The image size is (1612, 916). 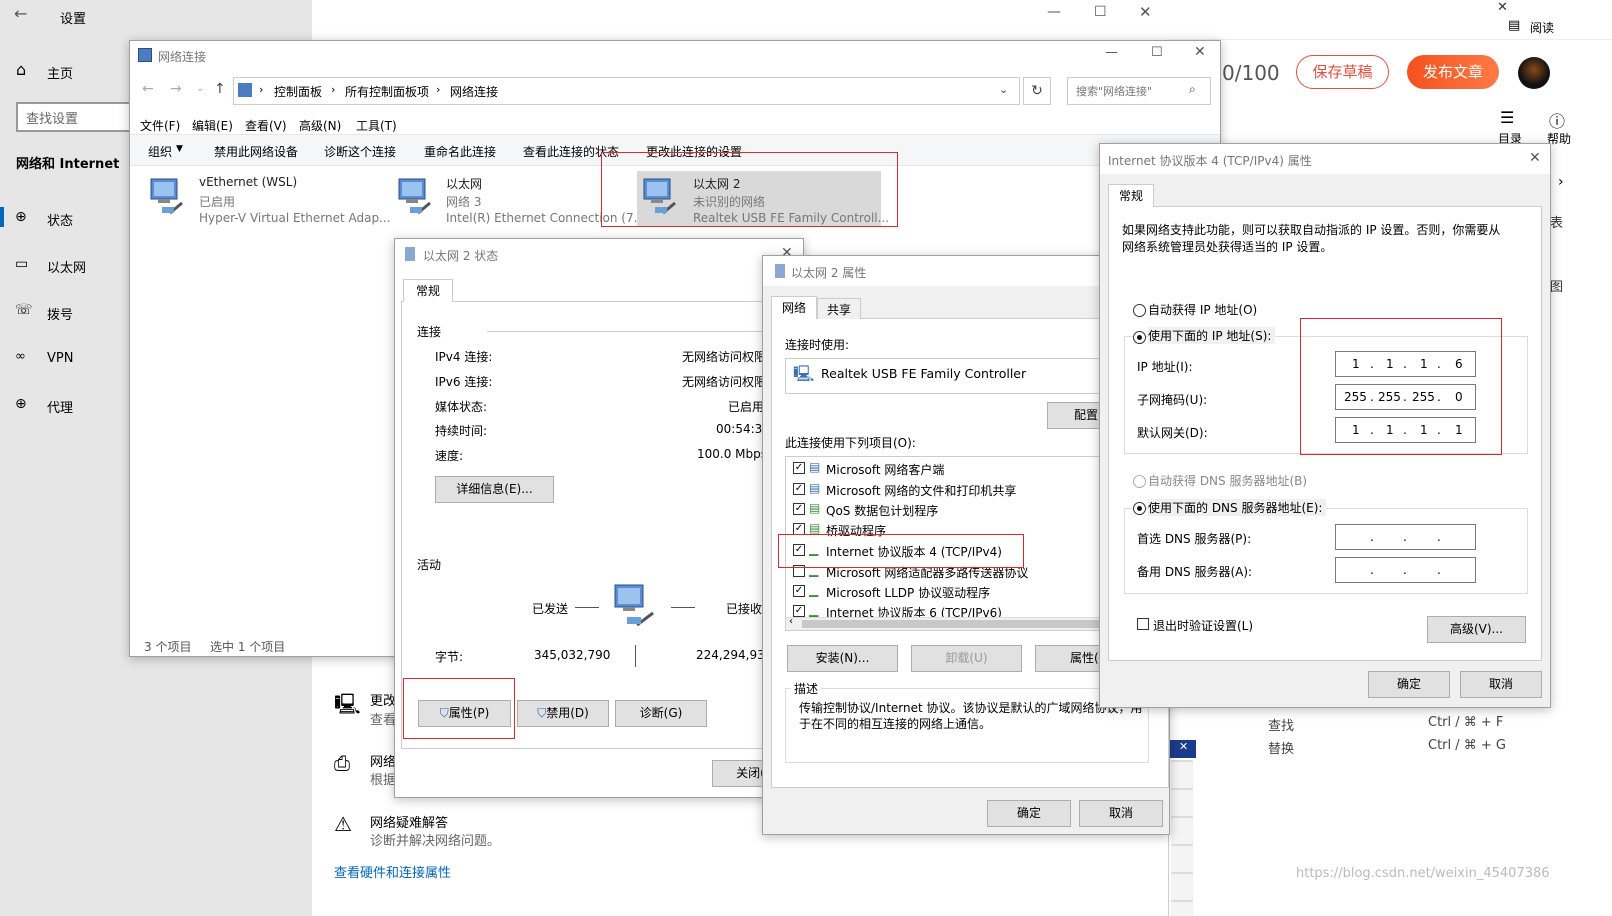 What do you see at coordinates (1139, 508) in the screenshot?
I see `manual-dns-radio` at bounding box center [1139, 508].